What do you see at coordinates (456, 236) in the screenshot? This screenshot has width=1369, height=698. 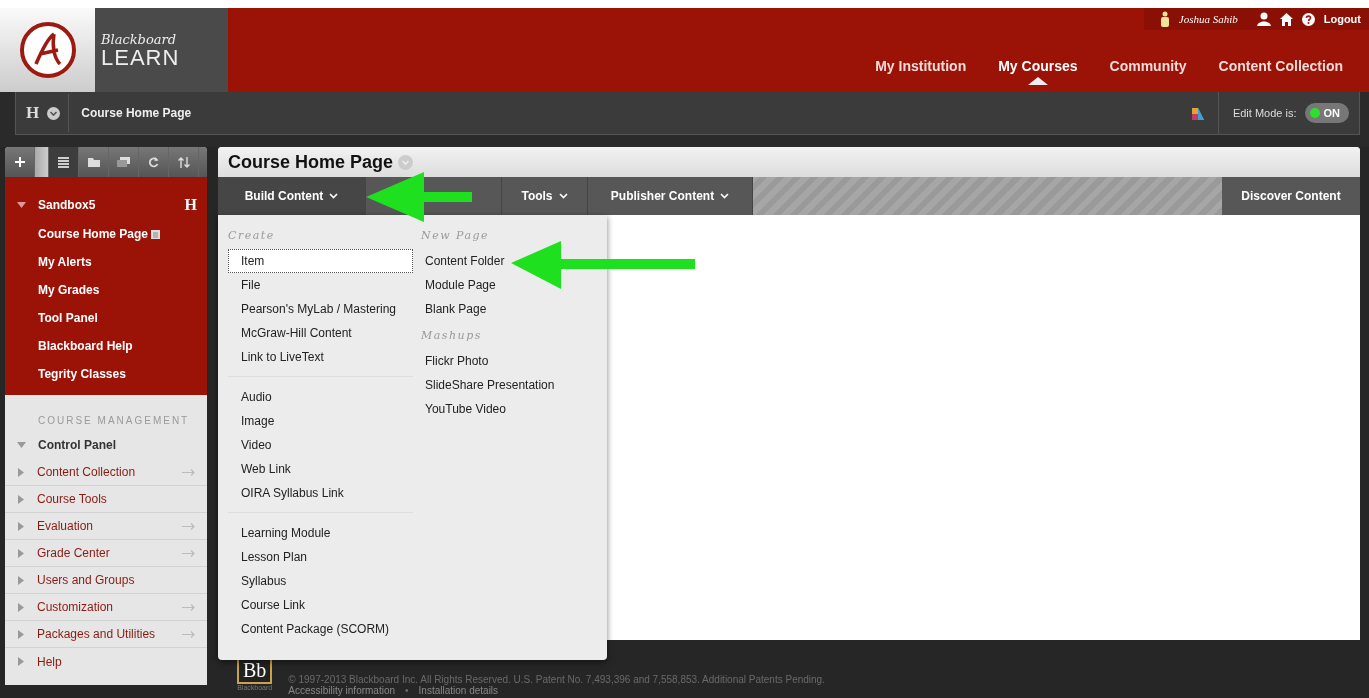 I see `menu-heading: New Page` at bounding box center [456, 236].